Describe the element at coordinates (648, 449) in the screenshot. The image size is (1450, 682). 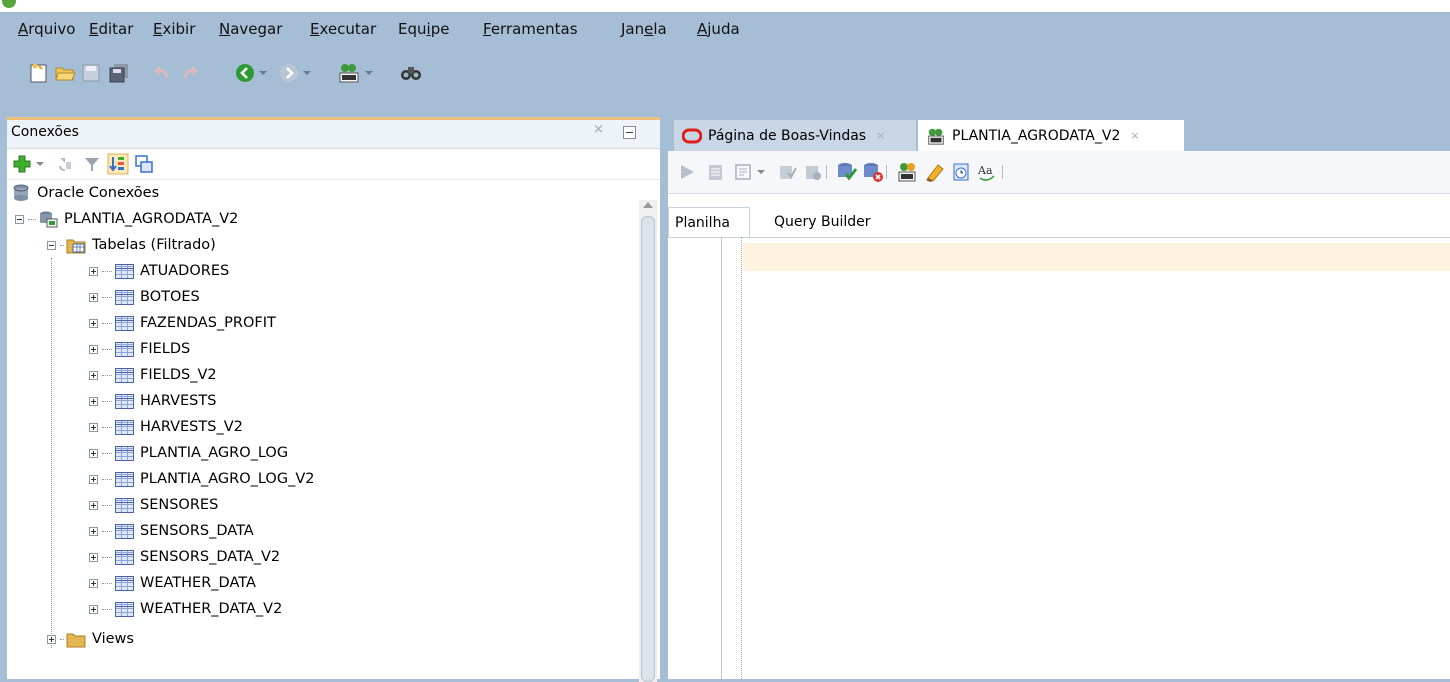
I see `tree-scrollbar-thumb` at that location.